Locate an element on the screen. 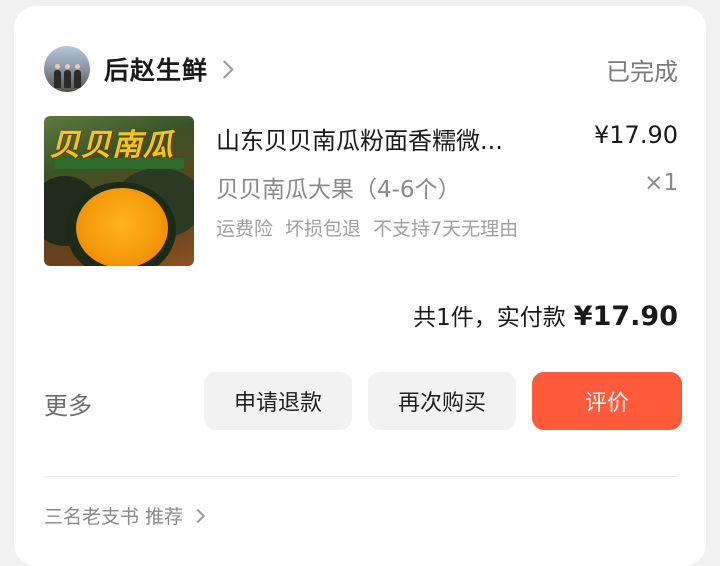 The height and width of the screenshot is (566, 720). product-price: ¥17.90 is located at coordinates (636, 135).